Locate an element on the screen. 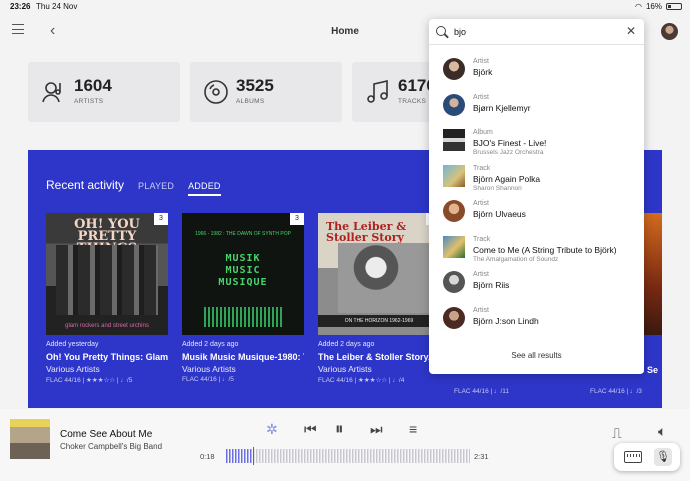 The height and width of the screenshot is (481, 690). music-note-icon is located at coordinates (377, 91).